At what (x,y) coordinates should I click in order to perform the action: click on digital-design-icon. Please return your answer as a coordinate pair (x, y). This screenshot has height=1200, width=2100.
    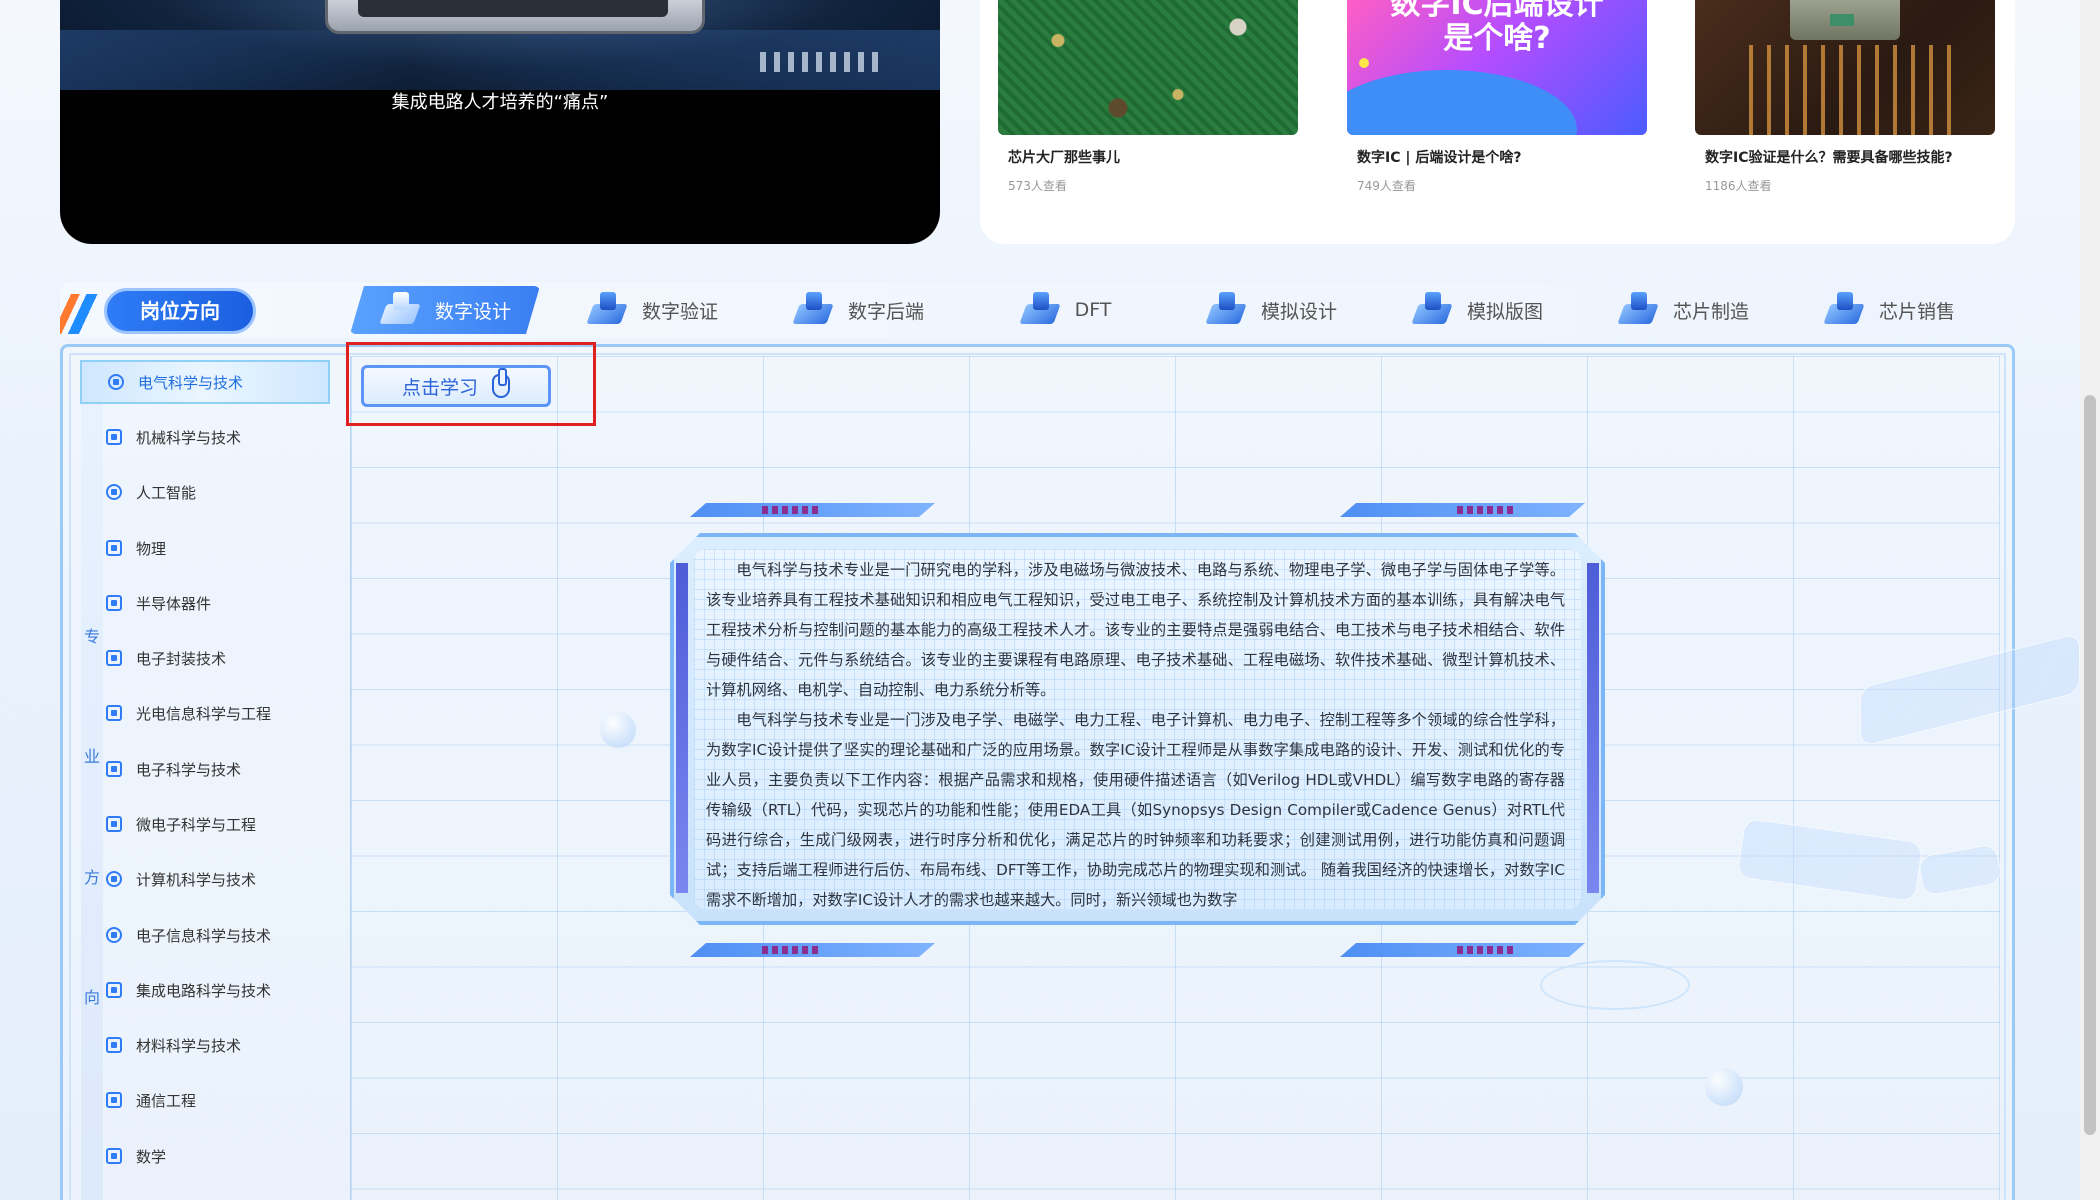
    Looking at the image, I should click on (400, 310).